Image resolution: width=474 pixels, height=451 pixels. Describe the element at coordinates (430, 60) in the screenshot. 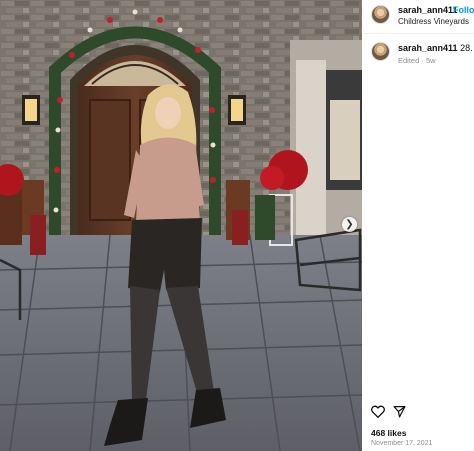

I see `time-ago: 5w` at that location.